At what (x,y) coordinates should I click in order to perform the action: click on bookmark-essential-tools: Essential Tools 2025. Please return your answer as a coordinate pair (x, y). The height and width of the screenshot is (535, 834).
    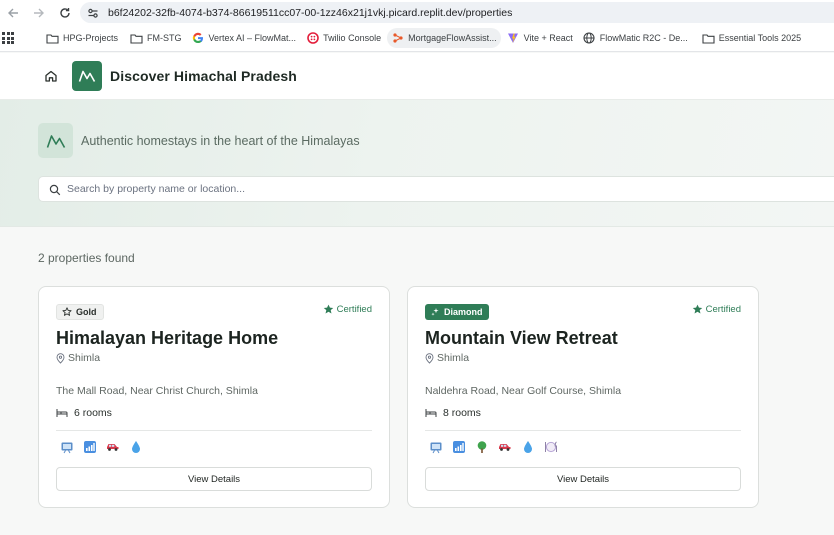
    Looking at the image, I should click on (751, 38).